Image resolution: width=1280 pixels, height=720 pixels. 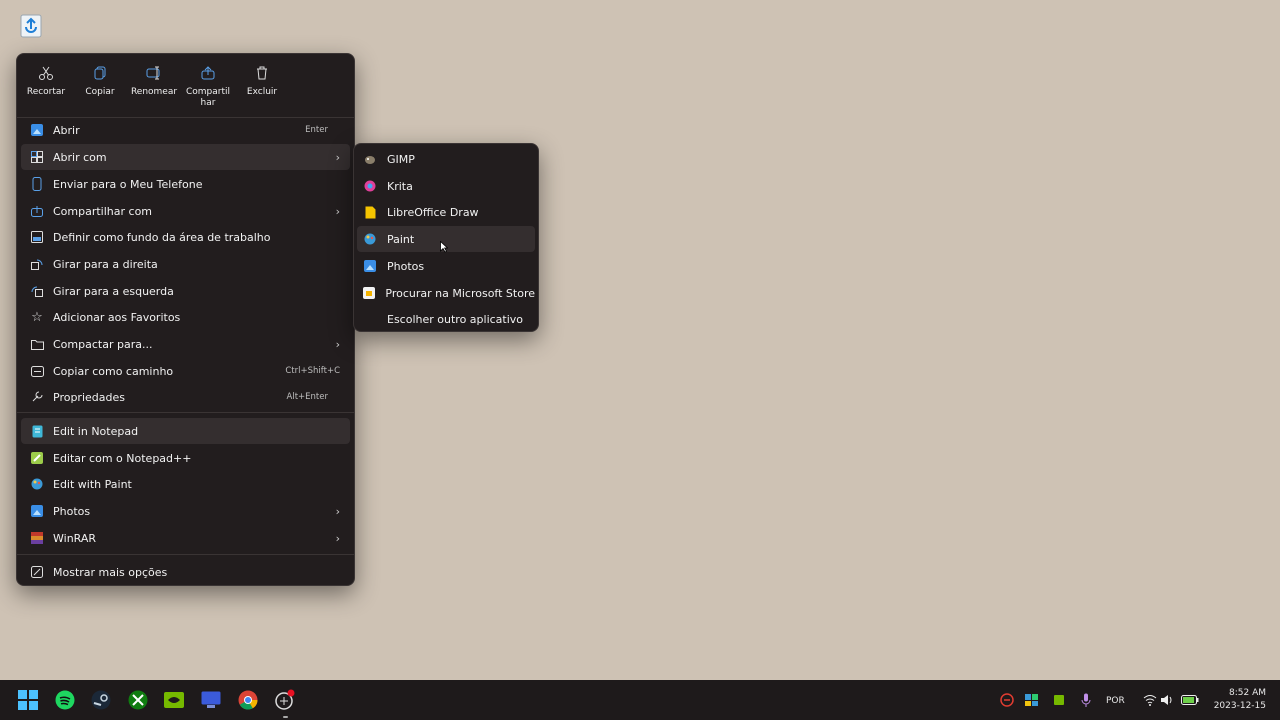 I want to click on delete-label: Excluir, so click(x=262, y=92).